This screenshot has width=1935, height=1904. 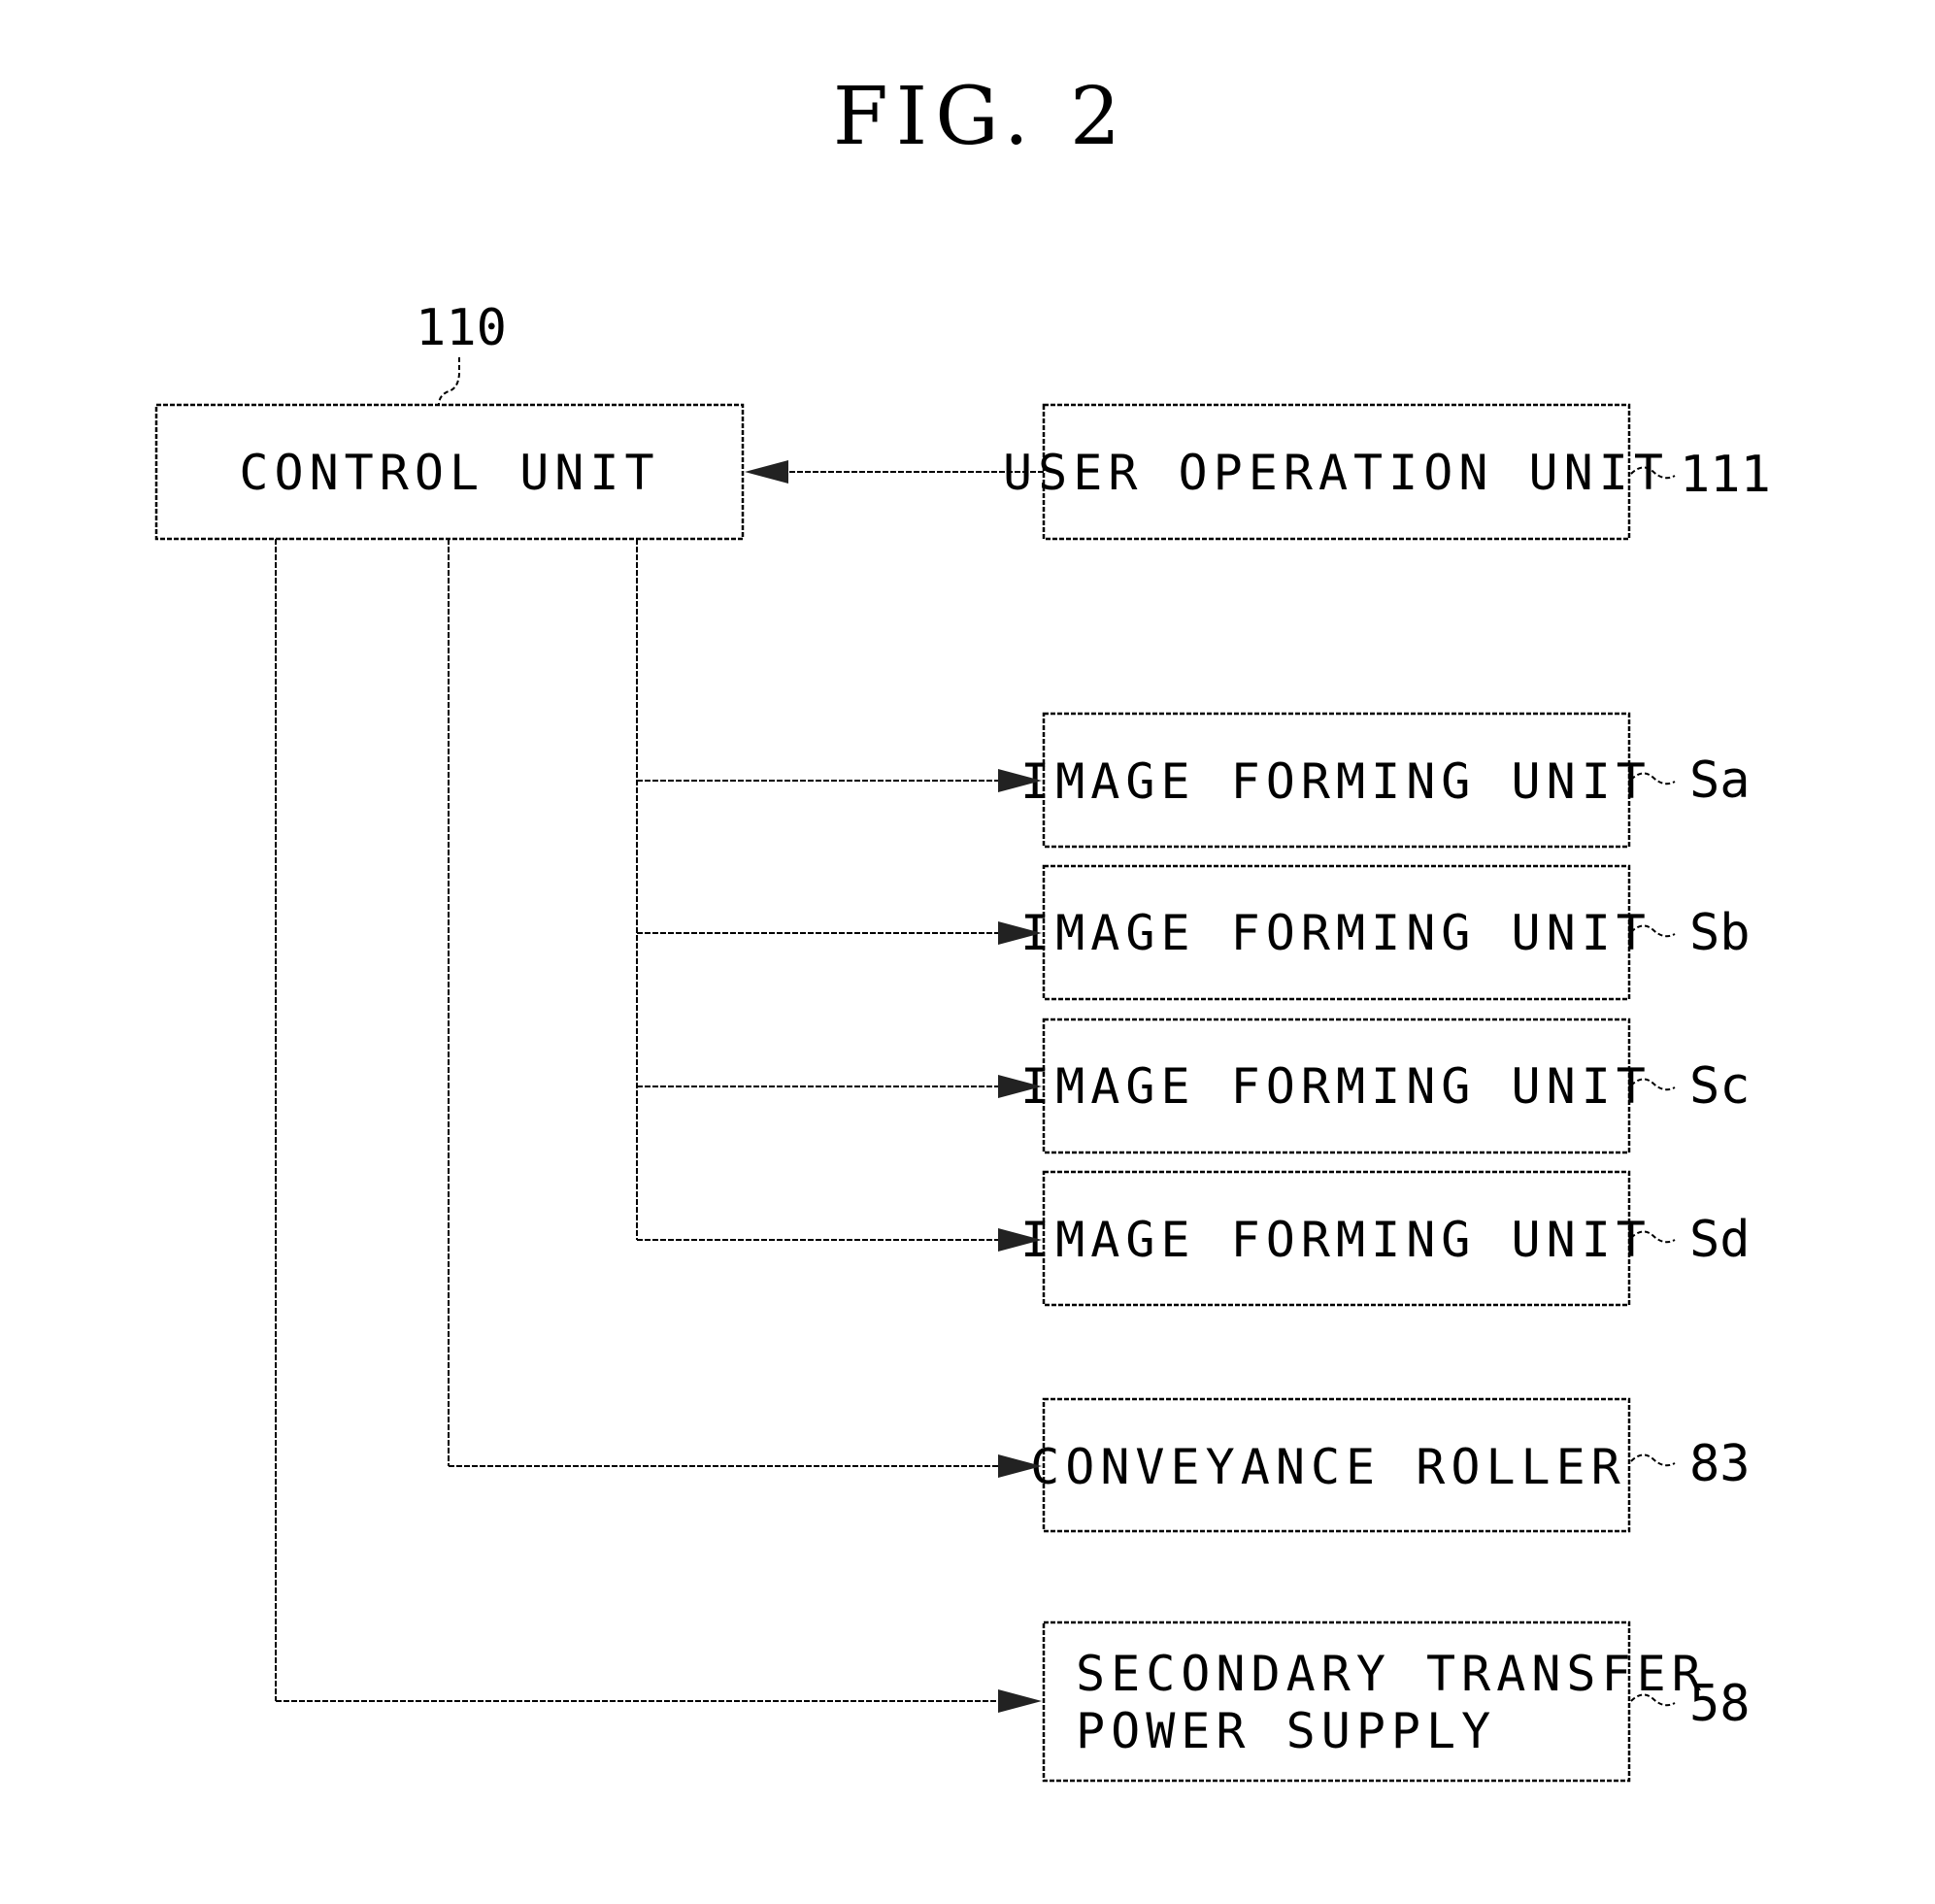 I want to click on image-forming-unit-sc: IMAGE FORMING UNIT, so click(x=1335, y=1086).